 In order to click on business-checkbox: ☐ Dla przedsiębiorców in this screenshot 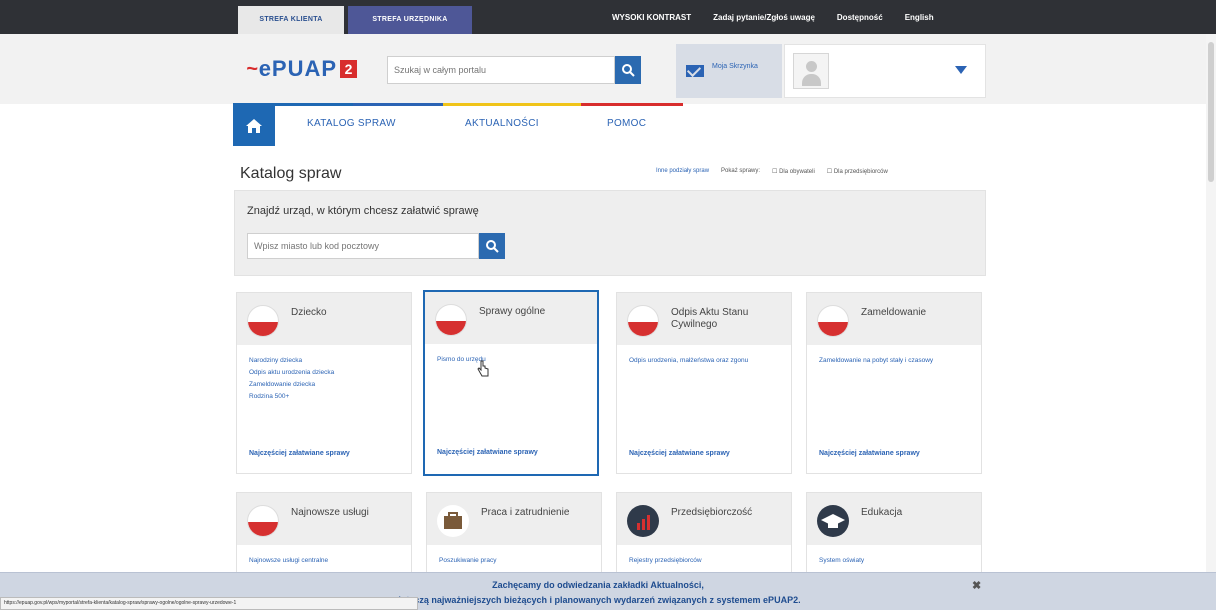, I will do `click(857, 171)`.